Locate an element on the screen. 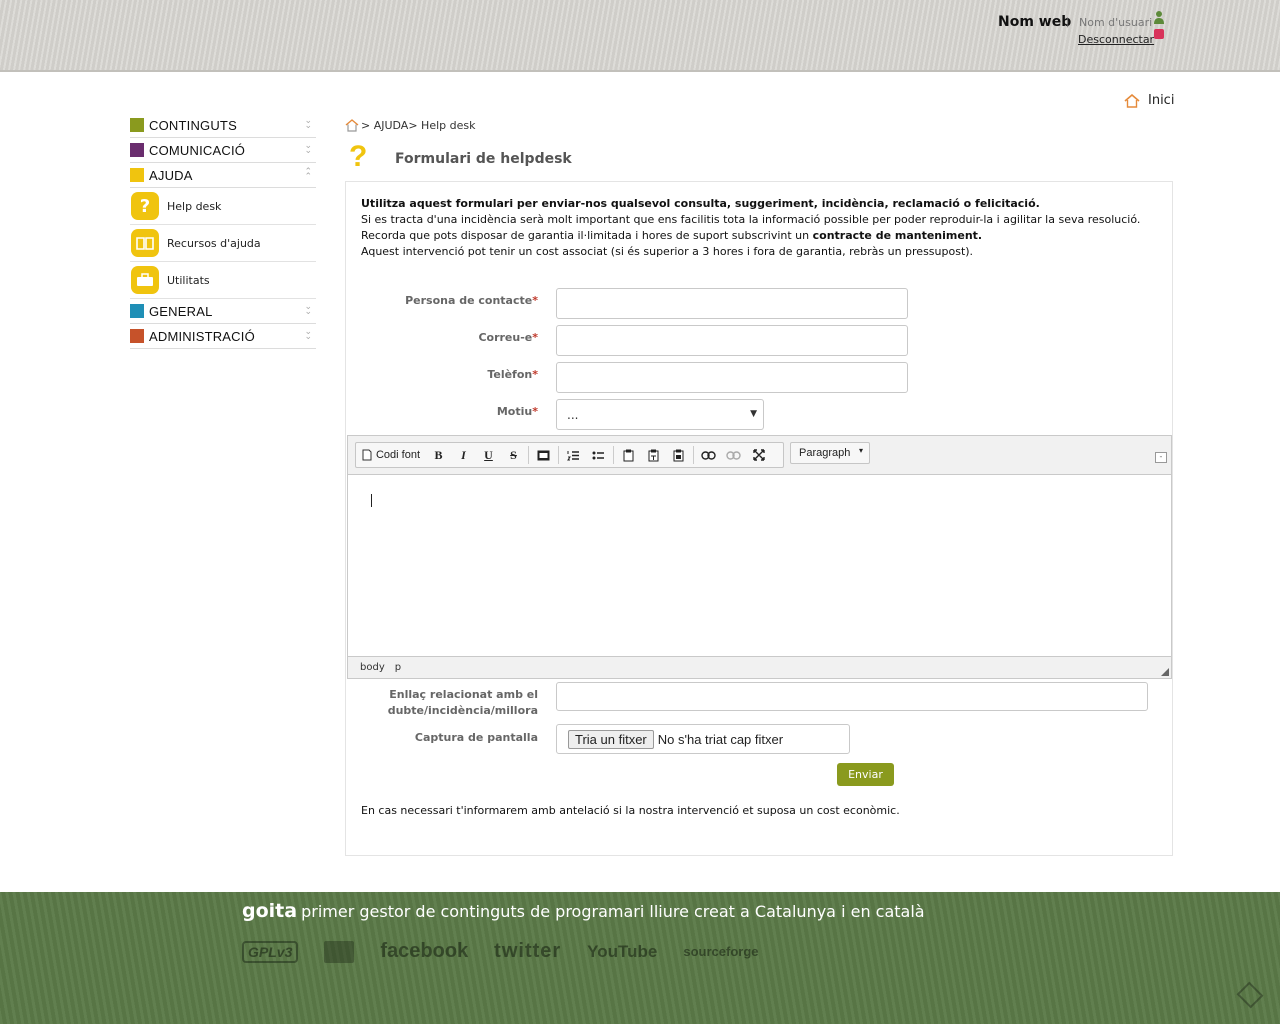  blockquote-icon is located at coordinates (543, 455).